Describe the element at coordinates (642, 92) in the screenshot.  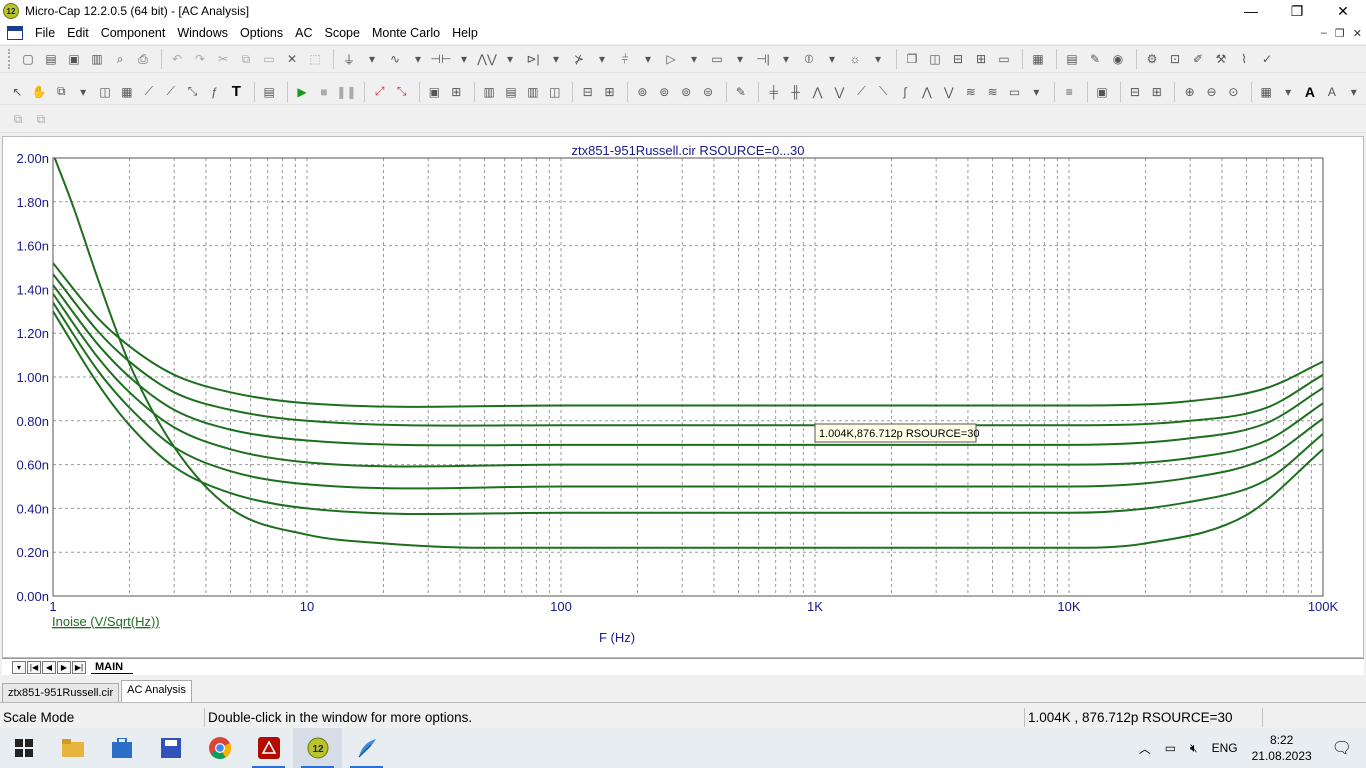
I see `find-peak-icon: ⊚` at that location.